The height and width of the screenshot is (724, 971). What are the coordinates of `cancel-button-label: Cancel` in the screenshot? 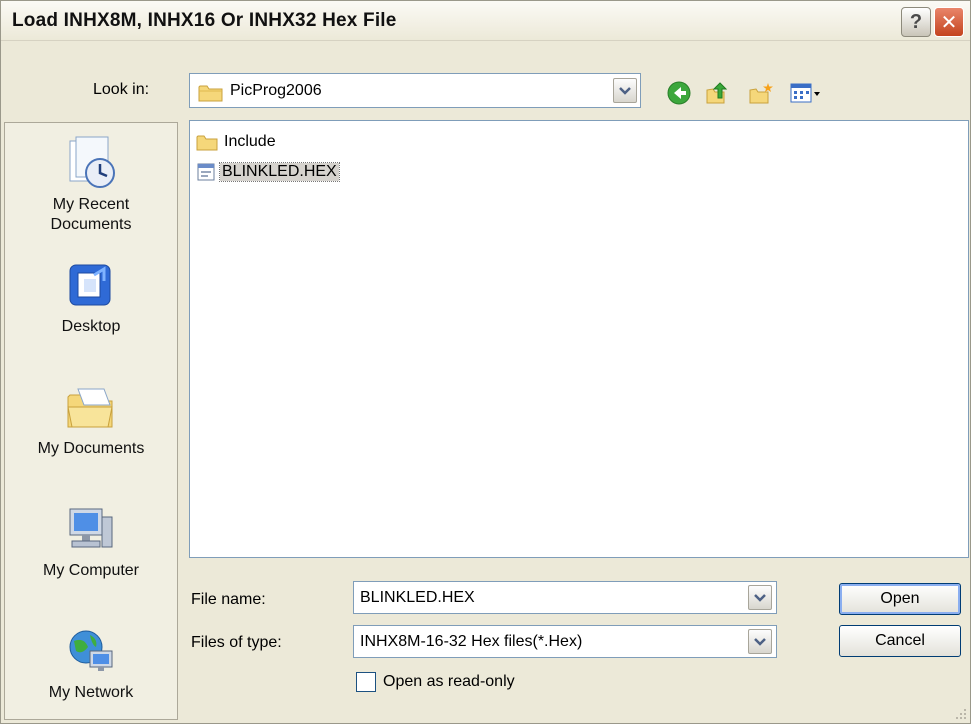 It's located at (900, 640).